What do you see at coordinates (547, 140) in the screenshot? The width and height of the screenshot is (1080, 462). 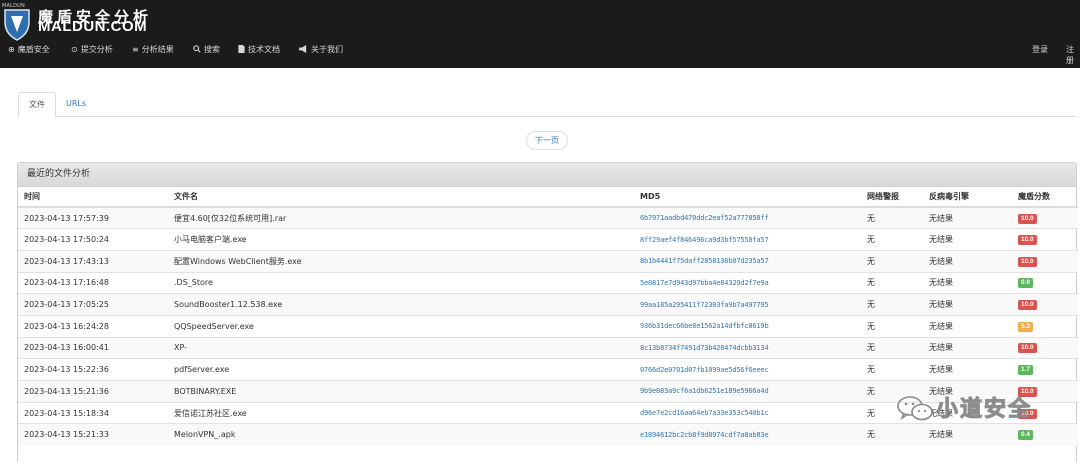 I see `next-page-button: 下一页` at bounding box center [547, 140].